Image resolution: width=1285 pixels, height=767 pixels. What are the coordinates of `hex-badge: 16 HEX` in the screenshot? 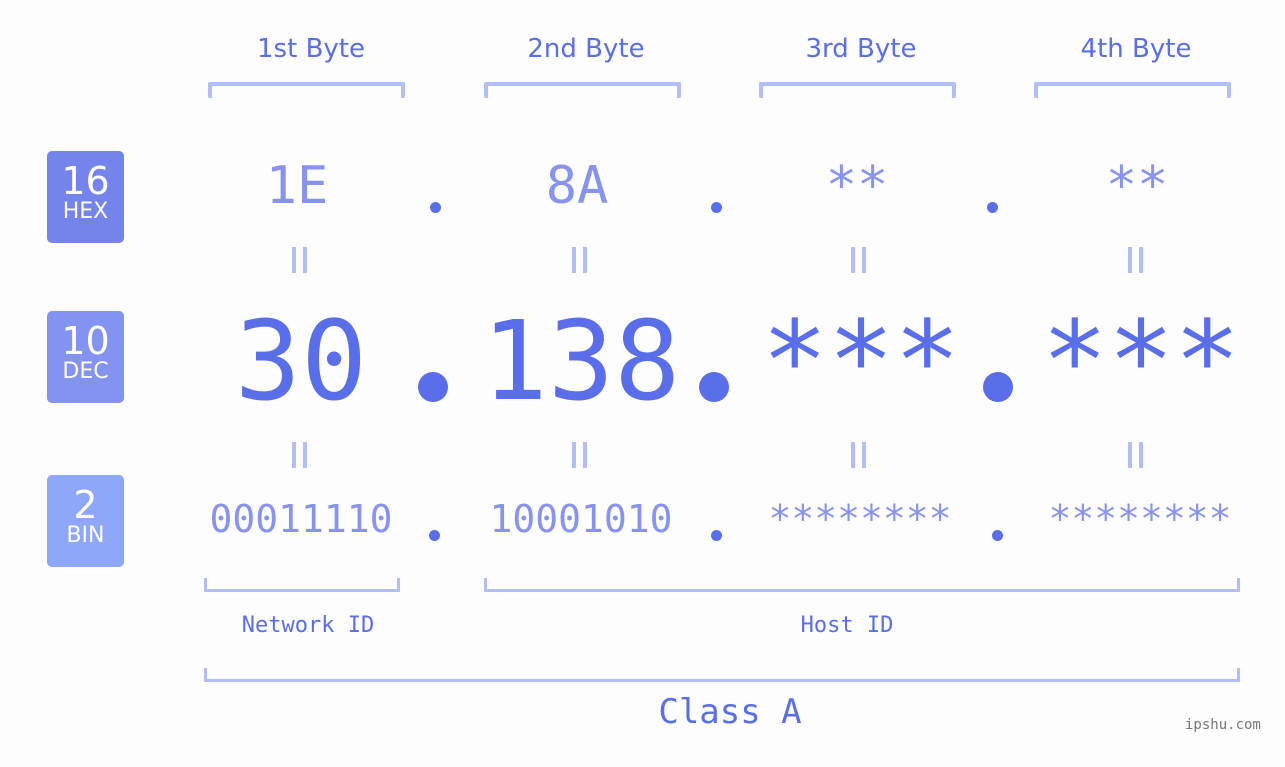 It's located at (85, 197).